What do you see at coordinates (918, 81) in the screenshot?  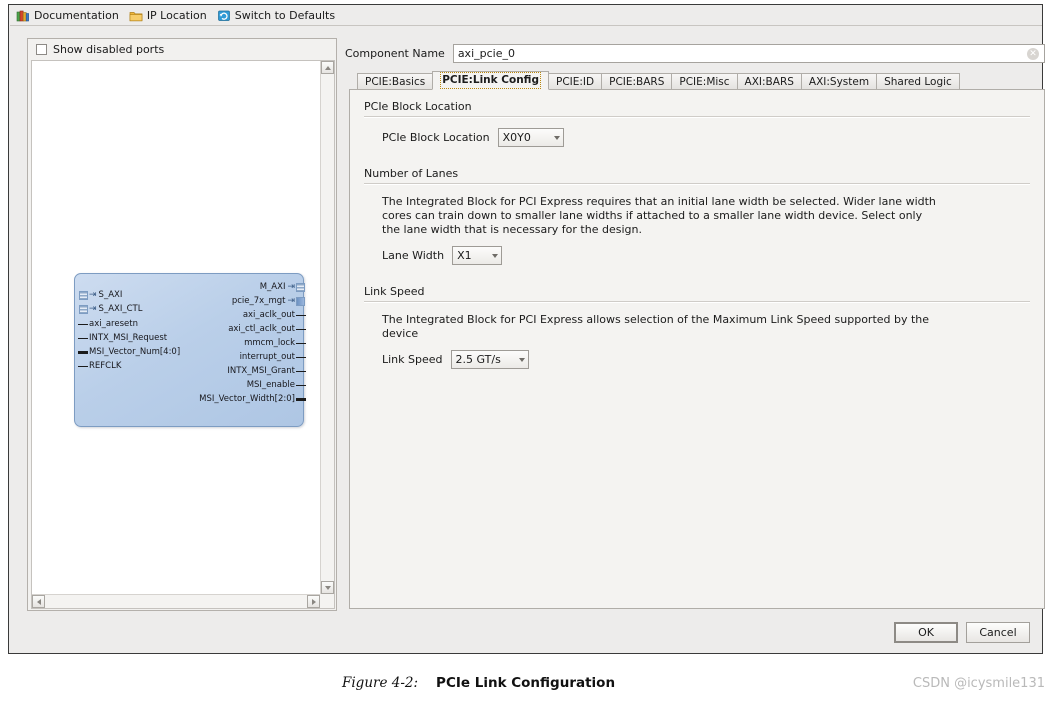 I see `tab-shared-logic: Shared Logic` at bounding box center [918, 81].